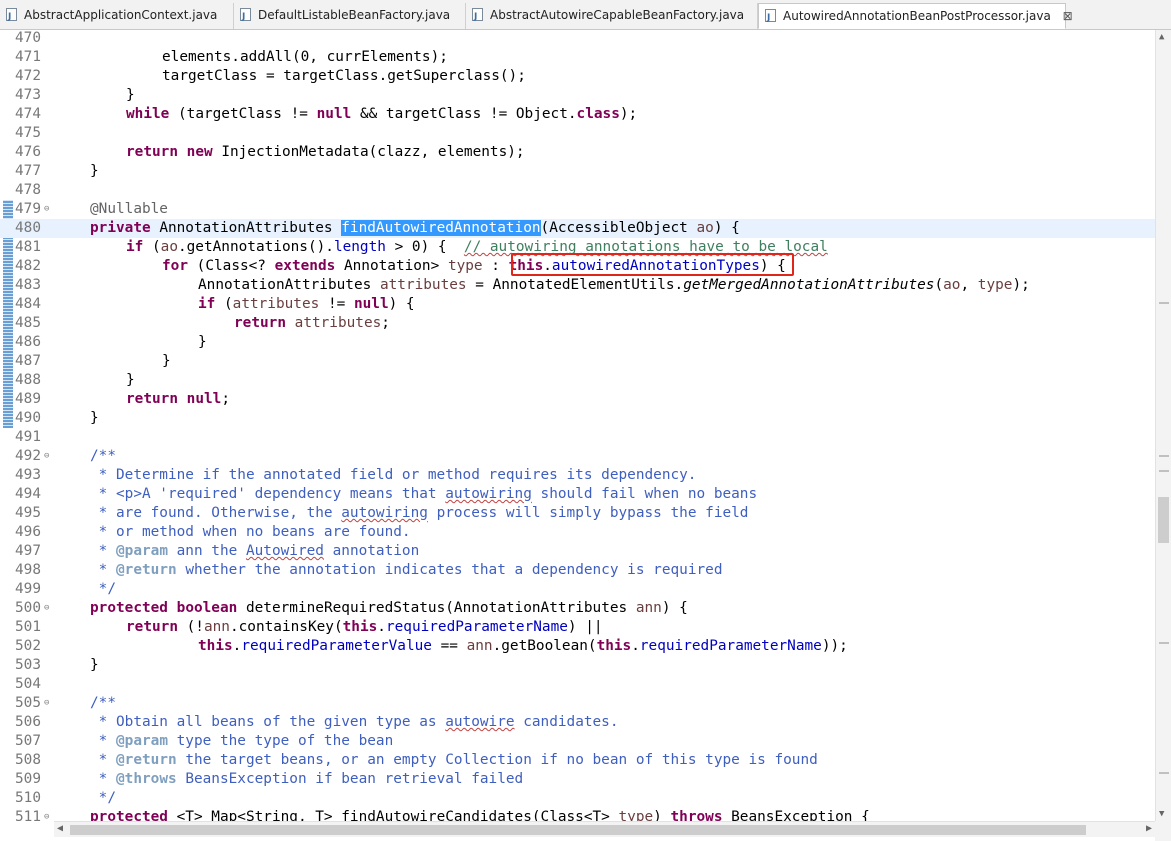 This screenshot has height=841, width=1171. I want to click on close-tab-icon: ⊠, so click(1068, 16).